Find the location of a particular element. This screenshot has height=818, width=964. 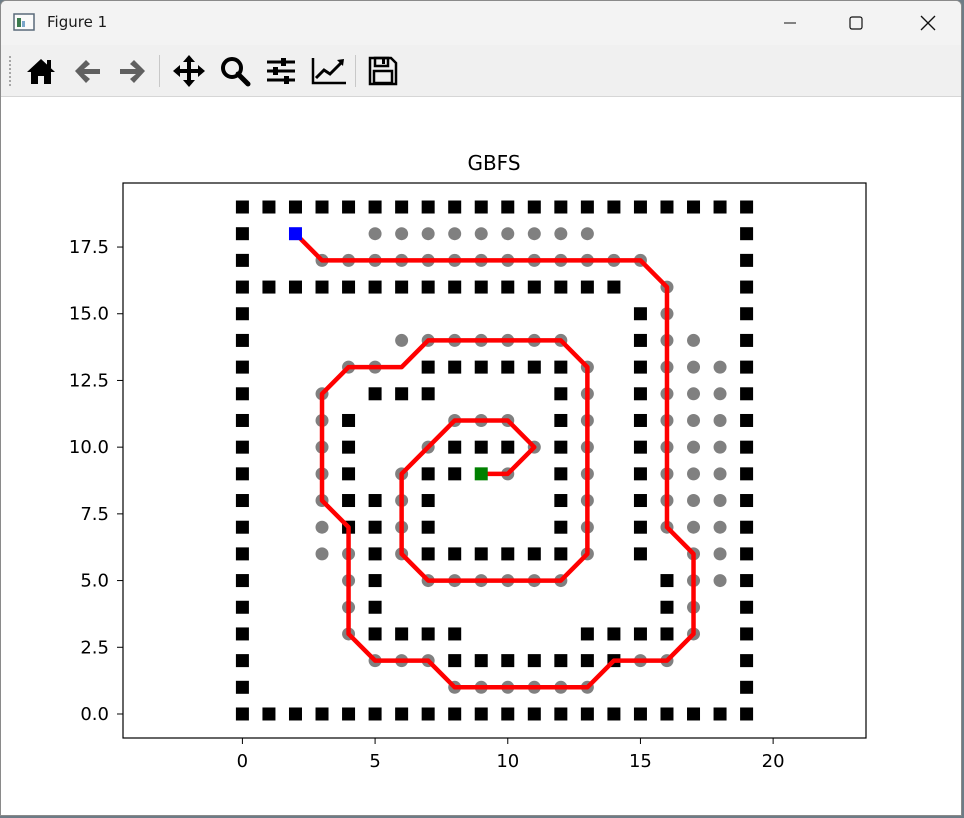

pan-button is located at coordinates (189, 71).